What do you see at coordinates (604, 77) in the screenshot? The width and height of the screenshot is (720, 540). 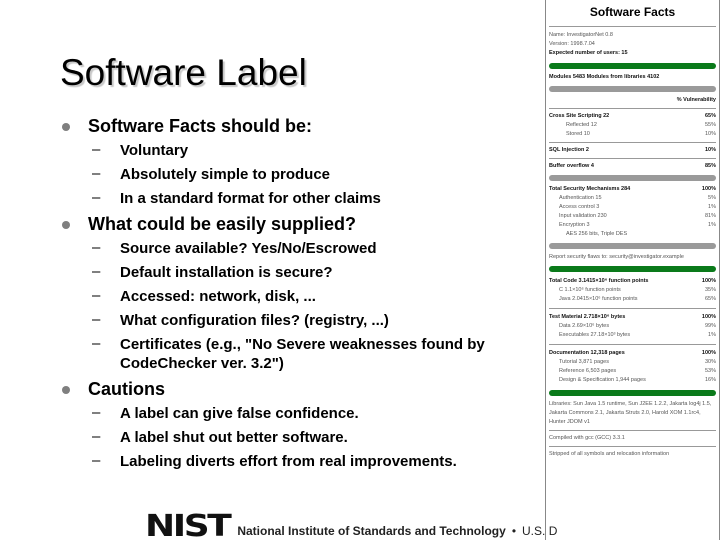 I see `label-modules-text: Modules 5483 Modules from libraries 4102` at bounding box center [604, 77].